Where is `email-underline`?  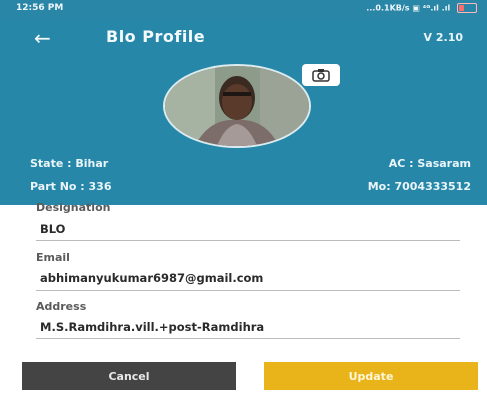 email-underline is located at coordinates (248, 290).